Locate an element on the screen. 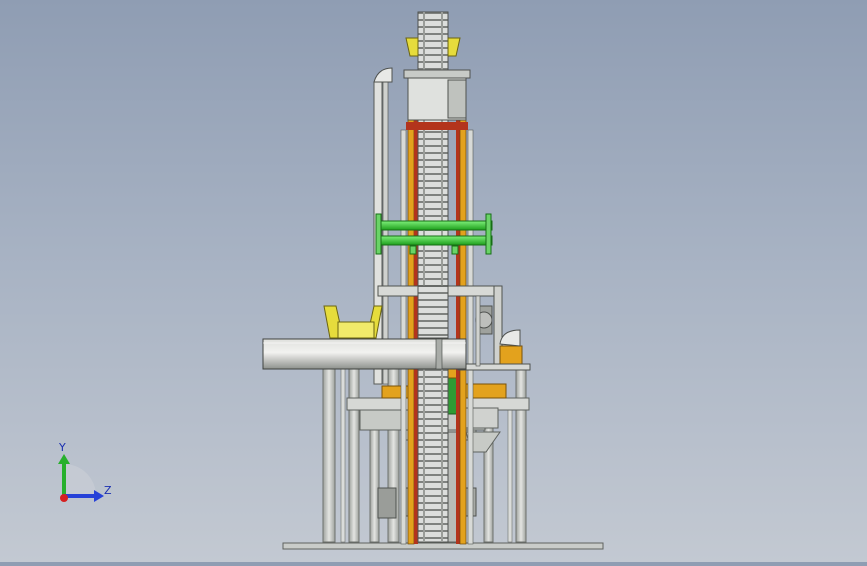  orientation-triad: Y Z is located at coordinates (84, 476).